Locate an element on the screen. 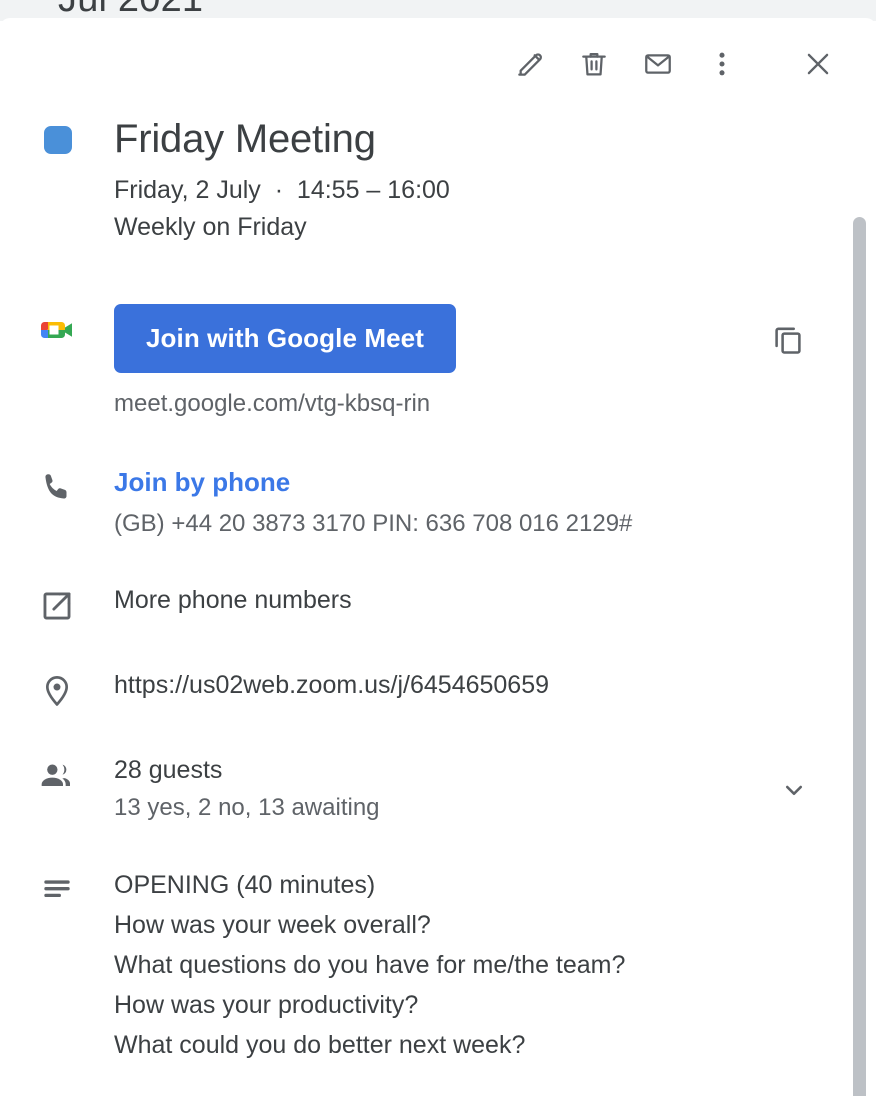 The image size is (876, 1096). close-button is located at coordinates (818, 64).